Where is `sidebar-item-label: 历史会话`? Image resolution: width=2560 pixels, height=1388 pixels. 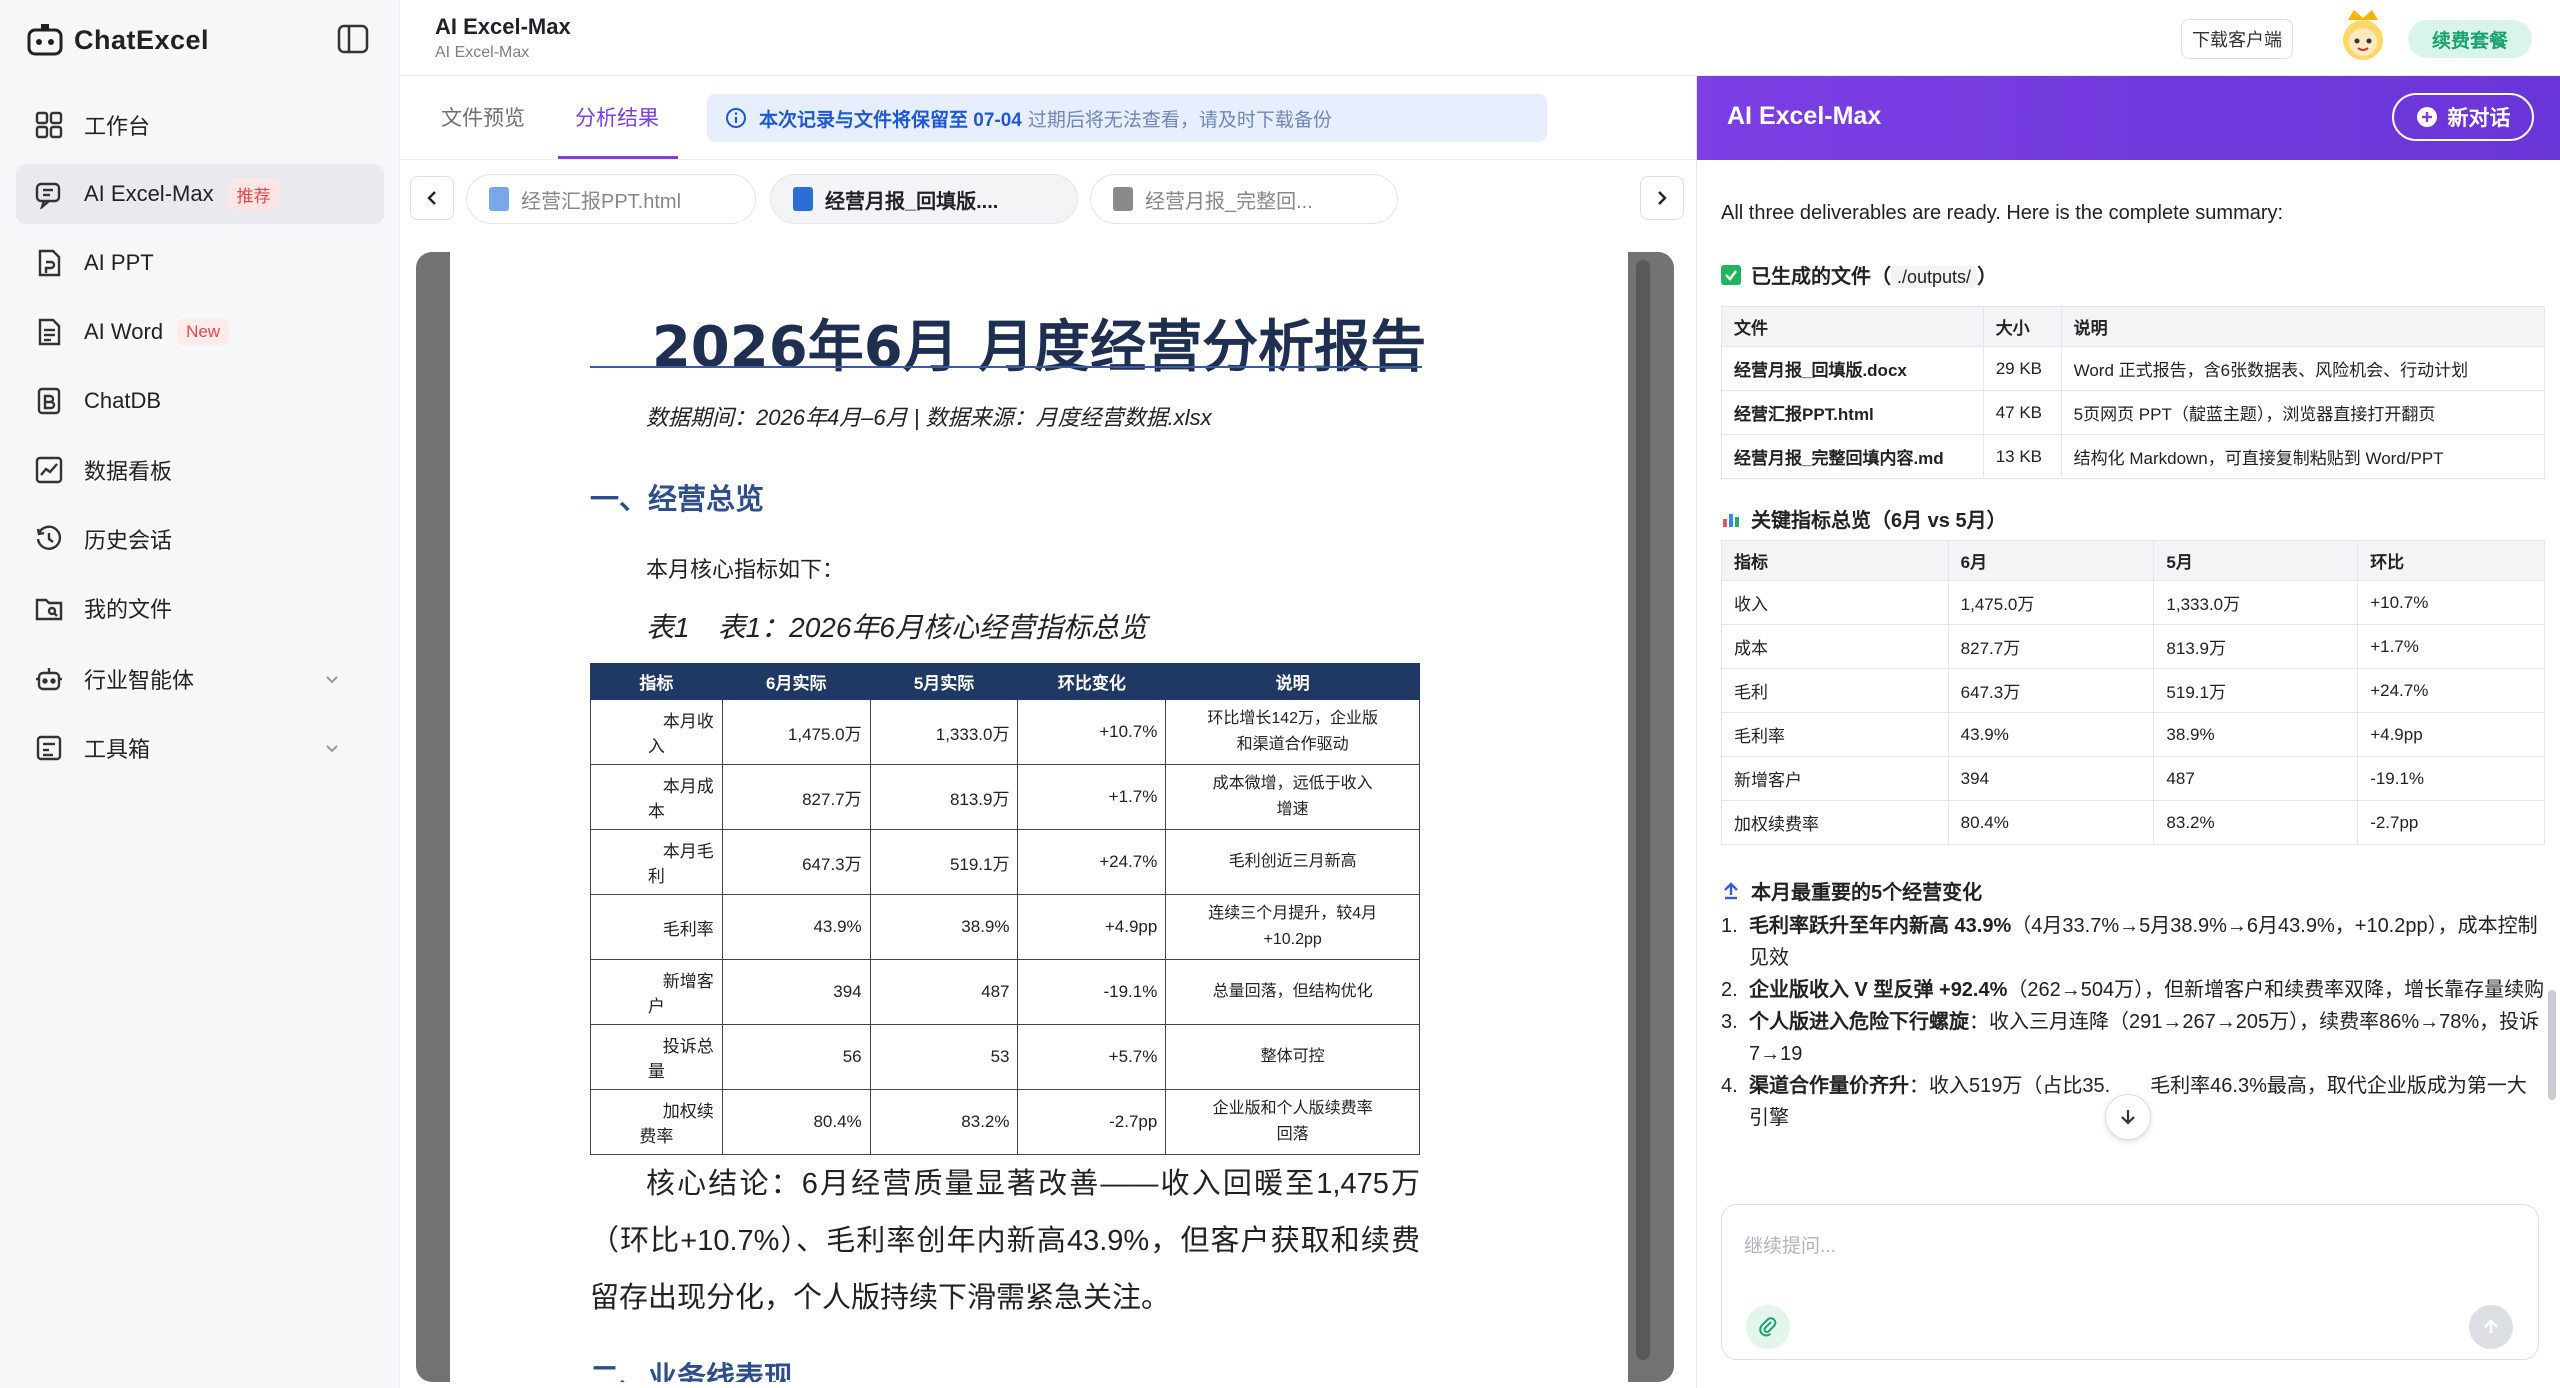
sidebar-item-label: 历史会话 is located at coordinates (128, 540).